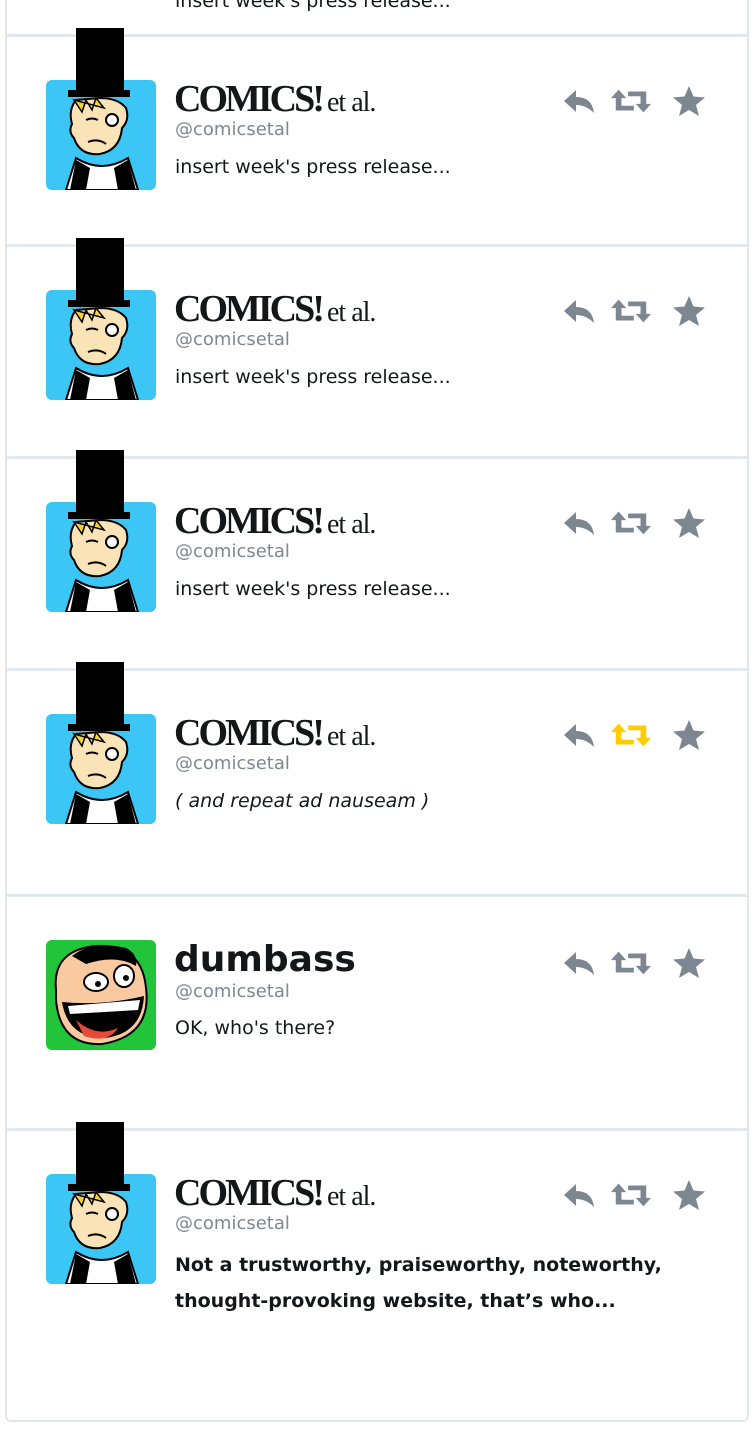 Image resolution: width=755 pixels, height=1436 pixels. What do you see at coordinates (302, 801) in the screenshot?
I see `tweet-text: ( and repeat ad nauseam )` at bounding box center [302, 801].